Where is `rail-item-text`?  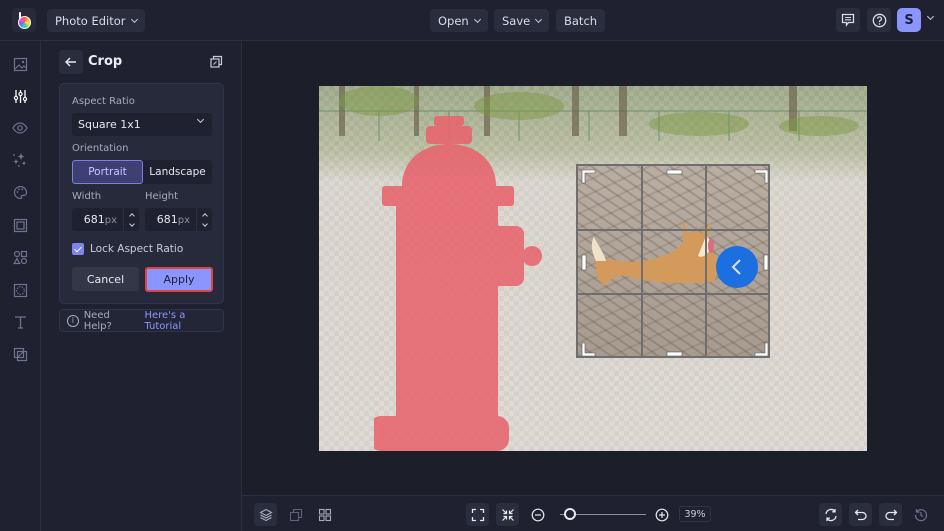
rail-item-text is located at coordinates (20, 322).